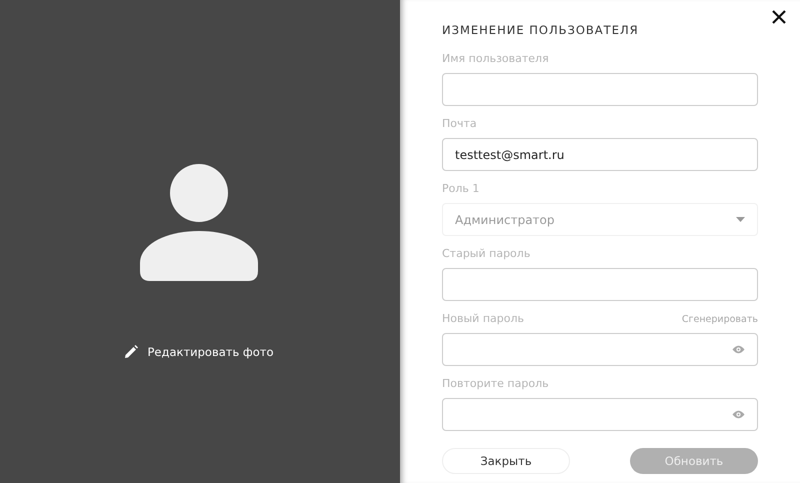  Describe the element at coordinates (541, 31) in the screenshot. I see `dialog-title: ИЗМЕНЕНИЕ ПОЛЬЗОВАТЕЛЯ` at that location.